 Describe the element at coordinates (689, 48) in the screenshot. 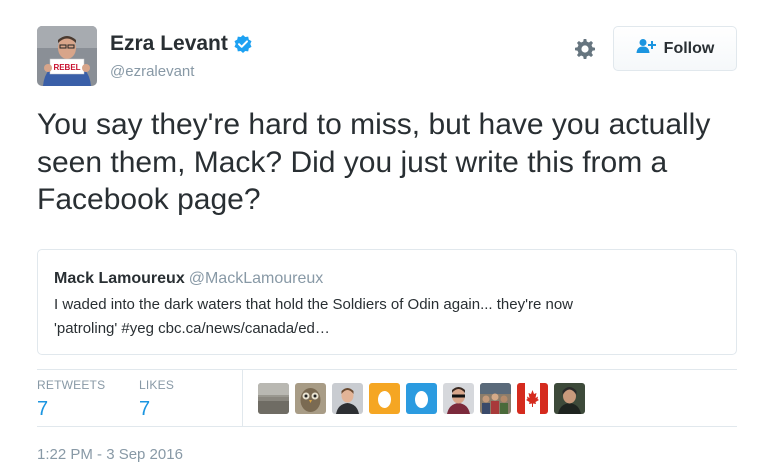

I see `follow-button-label: Follow` at that location.